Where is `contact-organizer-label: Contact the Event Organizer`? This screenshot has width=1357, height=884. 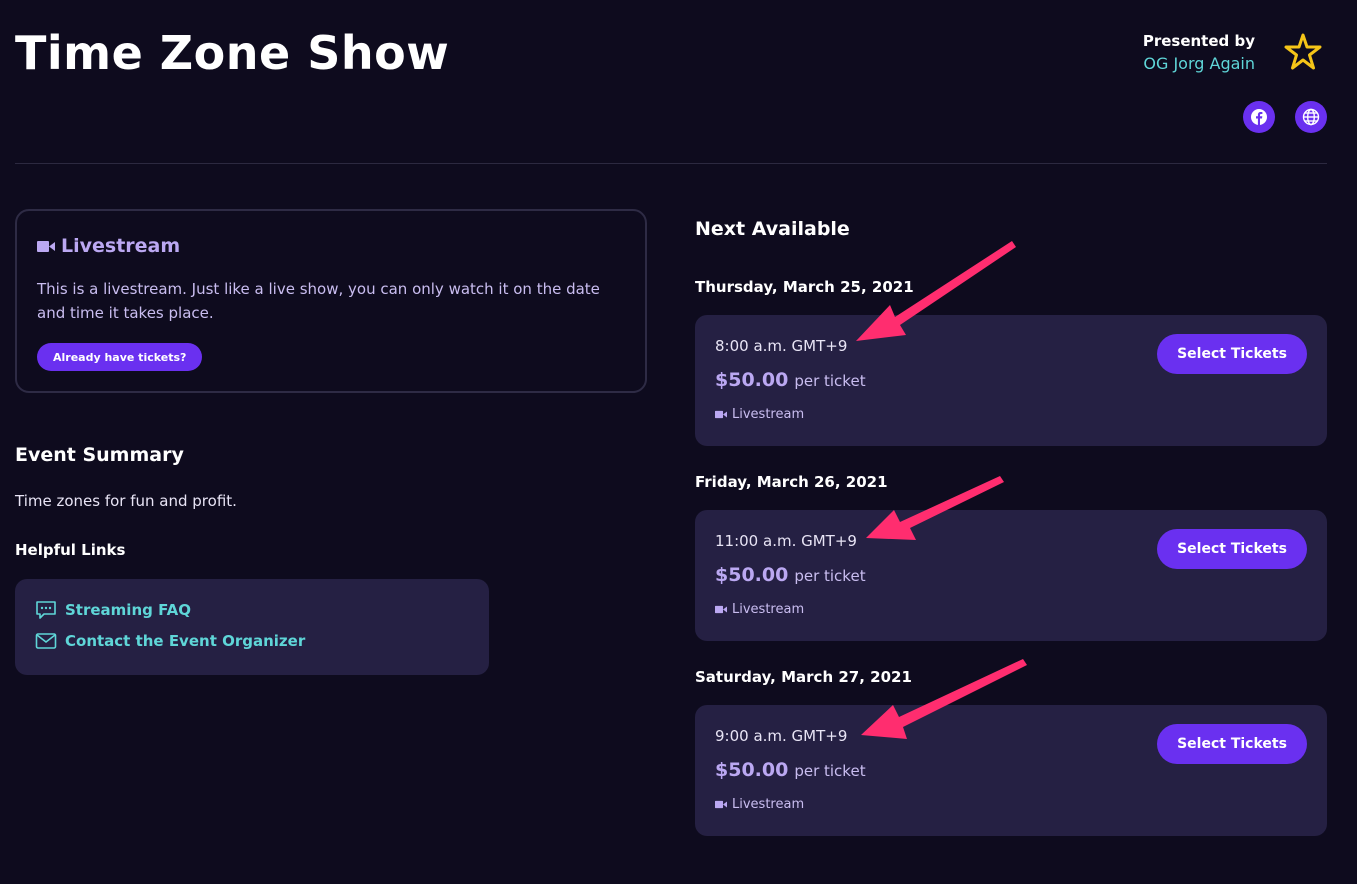
contact-organizer-label: Contact the Event Organizer is located at coordinates (185, 641).